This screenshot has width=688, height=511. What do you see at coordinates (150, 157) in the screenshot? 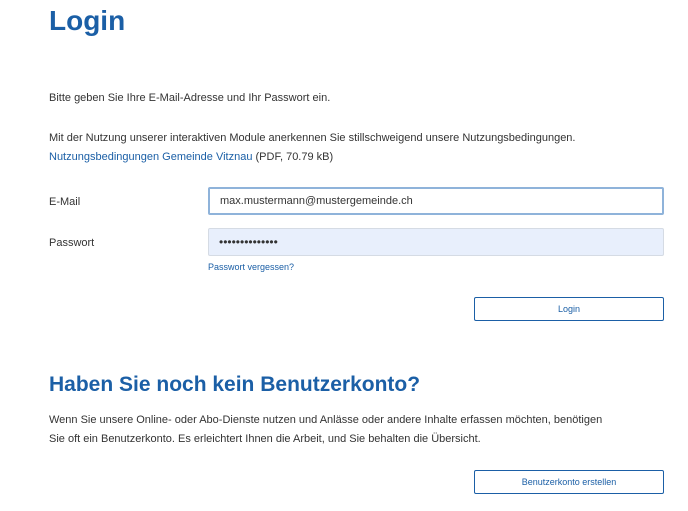
I see `terms-link: Nutzungsbedingungen Gemeinde Vitznau` at bounding box center [150, 157].